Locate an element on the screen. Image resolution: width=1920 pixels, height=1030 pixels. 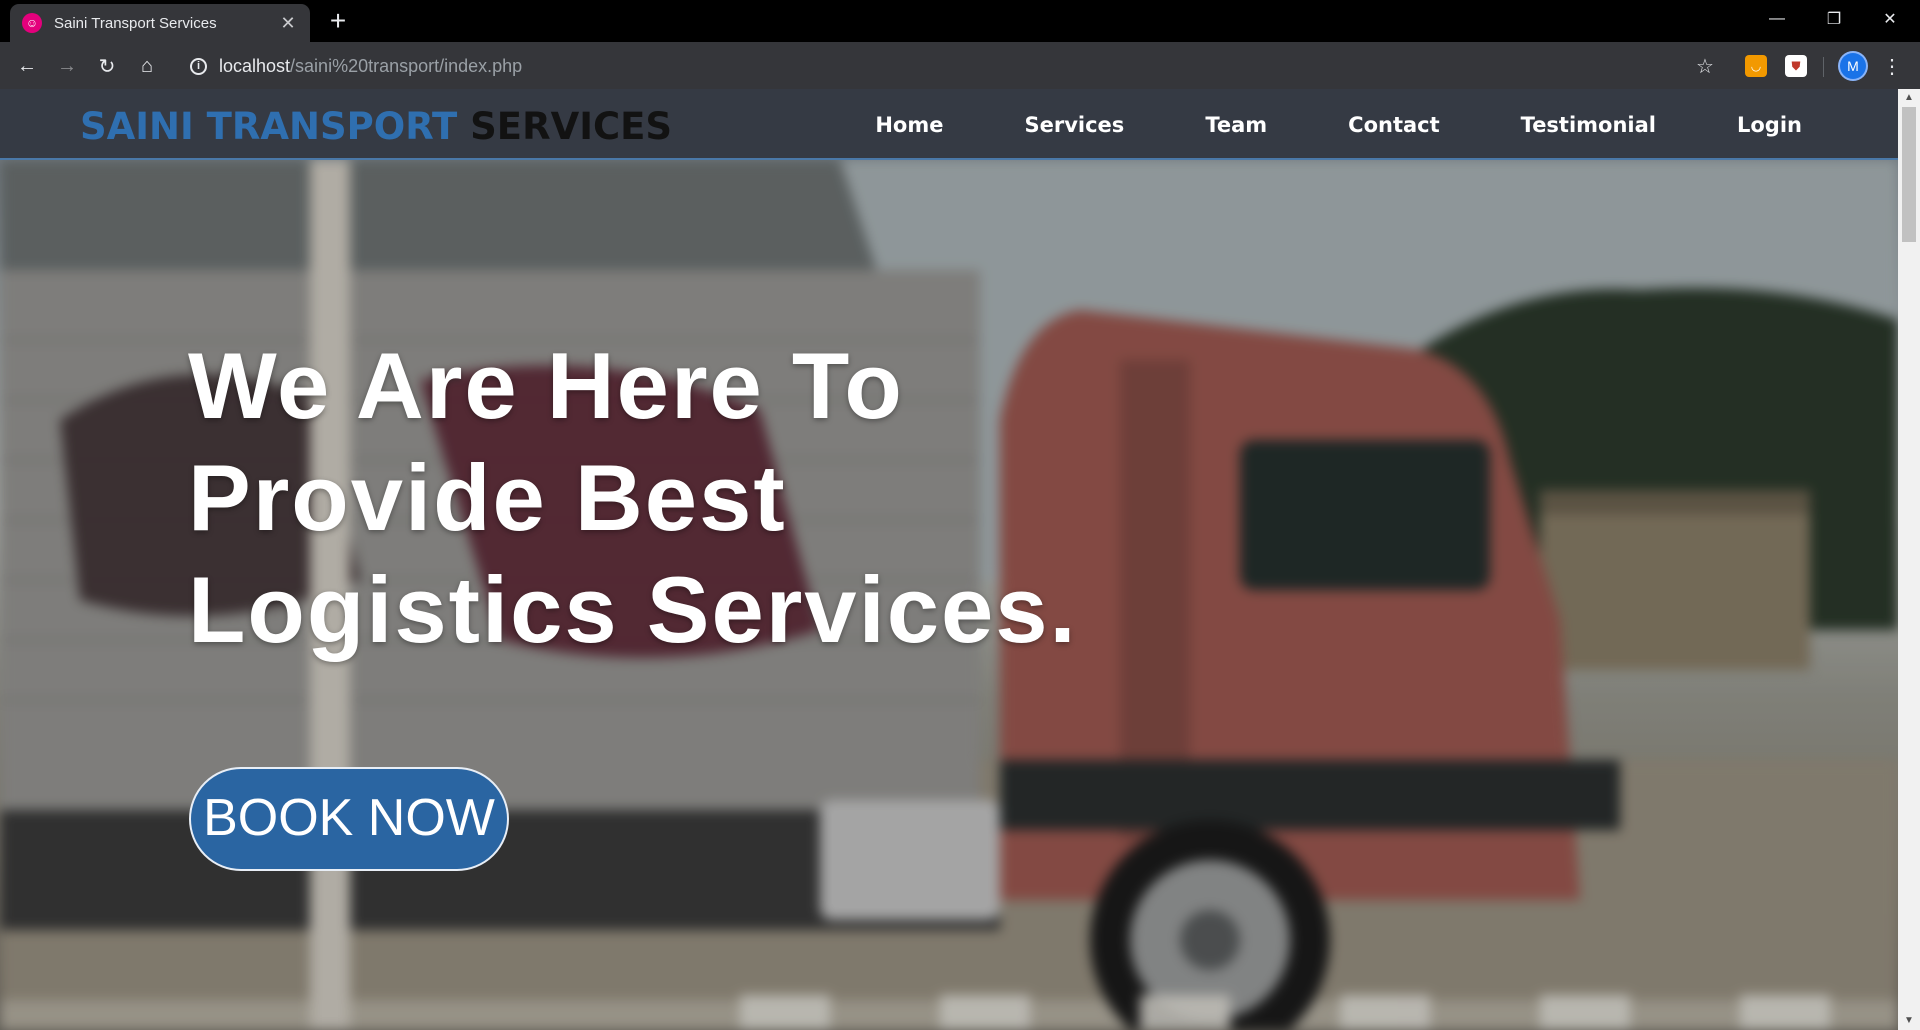
nav-link-home: Home is located at coordinates (909, 125).